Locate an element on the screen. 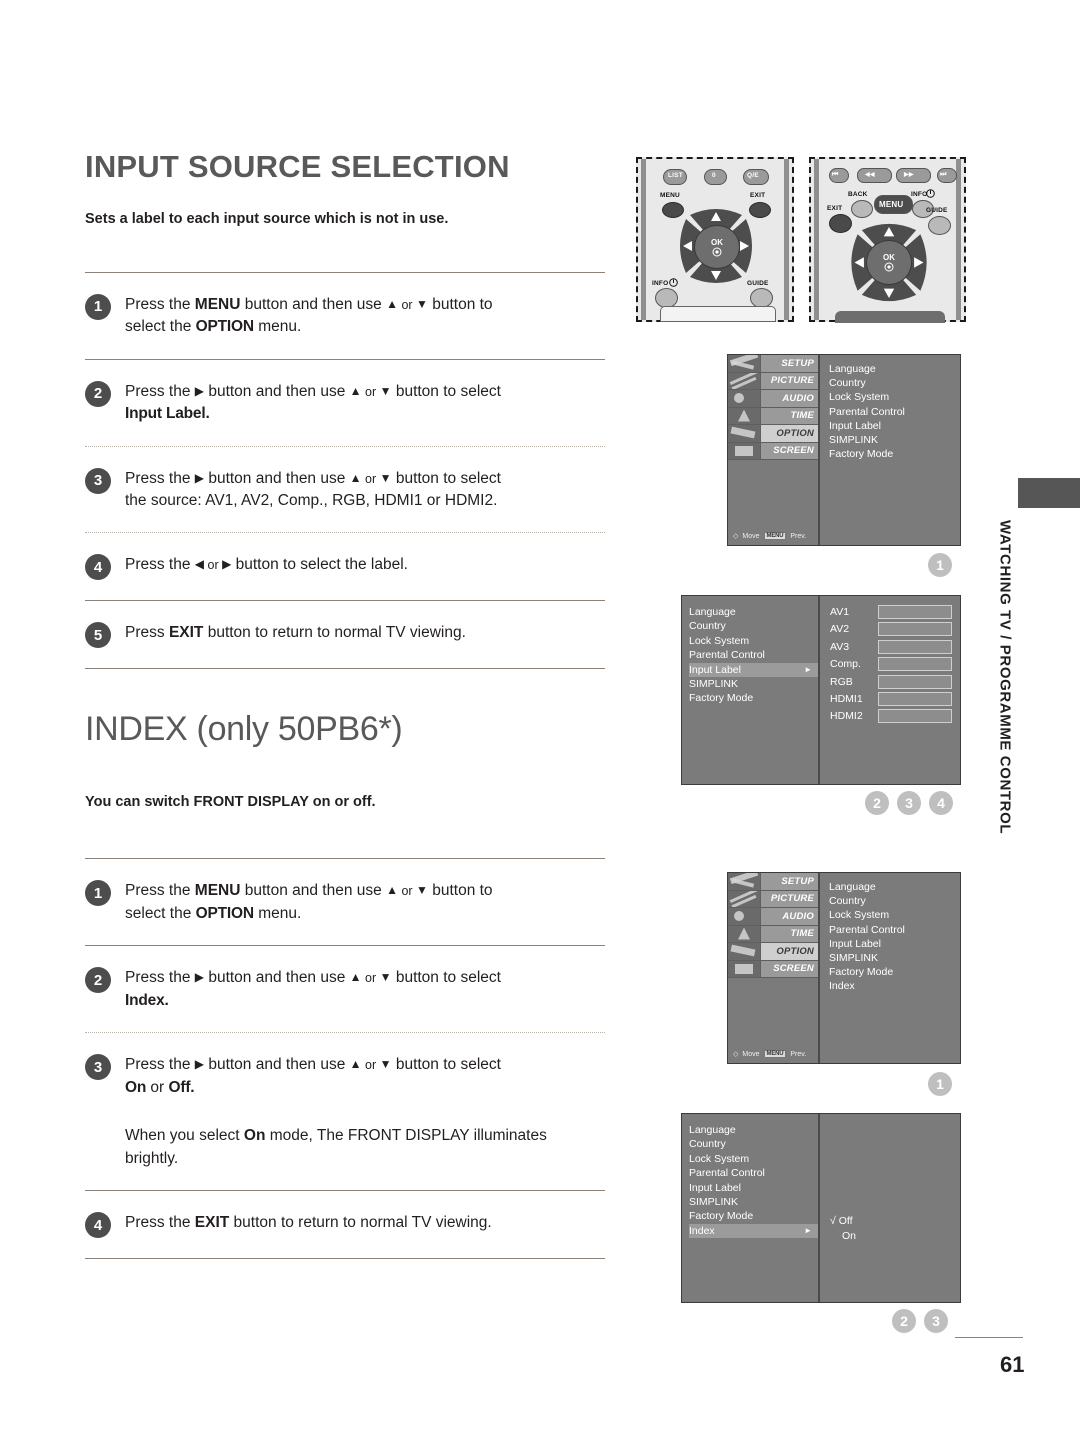 The width and height of the screenshot is (1080, 1439). step-marker: 1 is located at coordinates (940, 1084).